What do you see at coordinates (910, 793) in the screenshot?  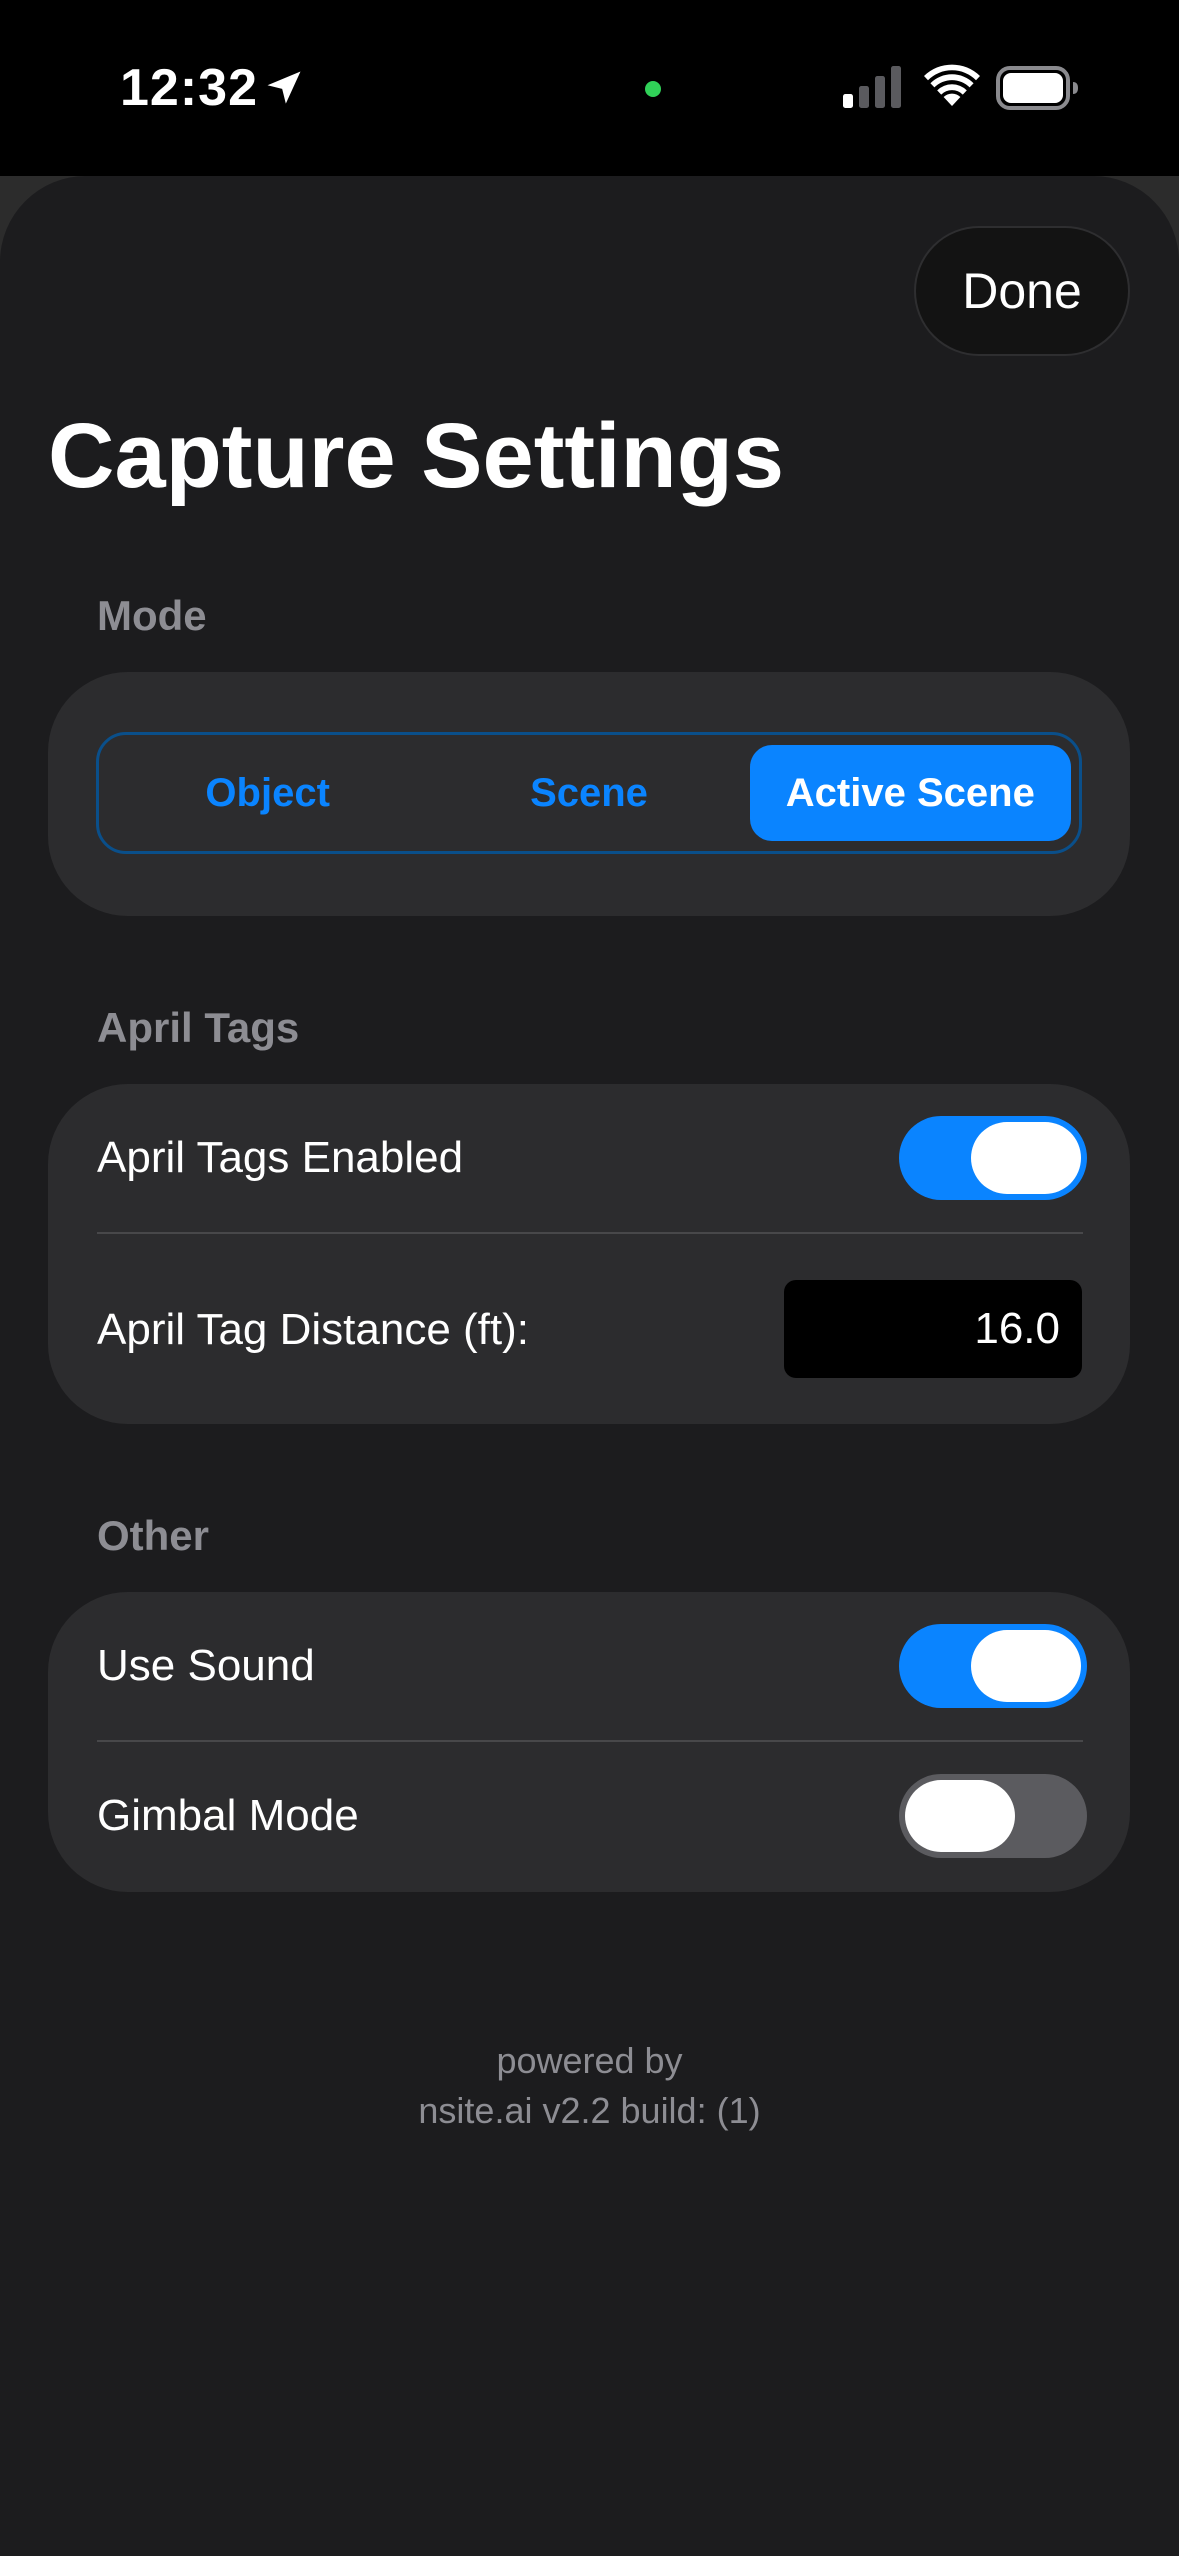 I see `segment-active-scene: Active Scene` at bounding box center [910, 793].